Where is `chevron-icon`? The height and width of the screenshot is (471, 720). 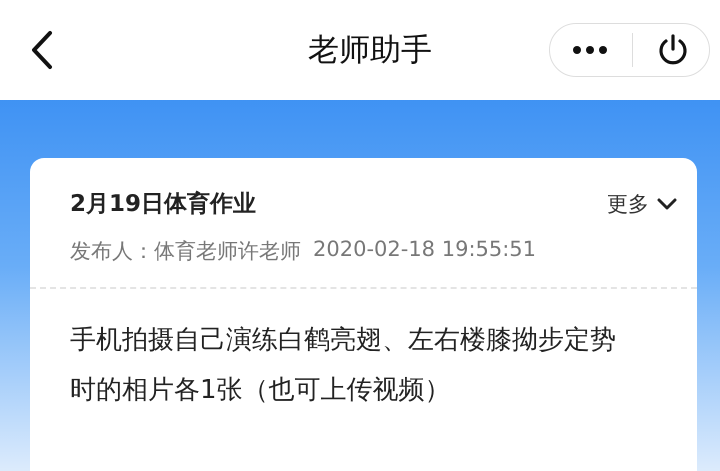
chevron-icon is located at coordinates (667, 204).